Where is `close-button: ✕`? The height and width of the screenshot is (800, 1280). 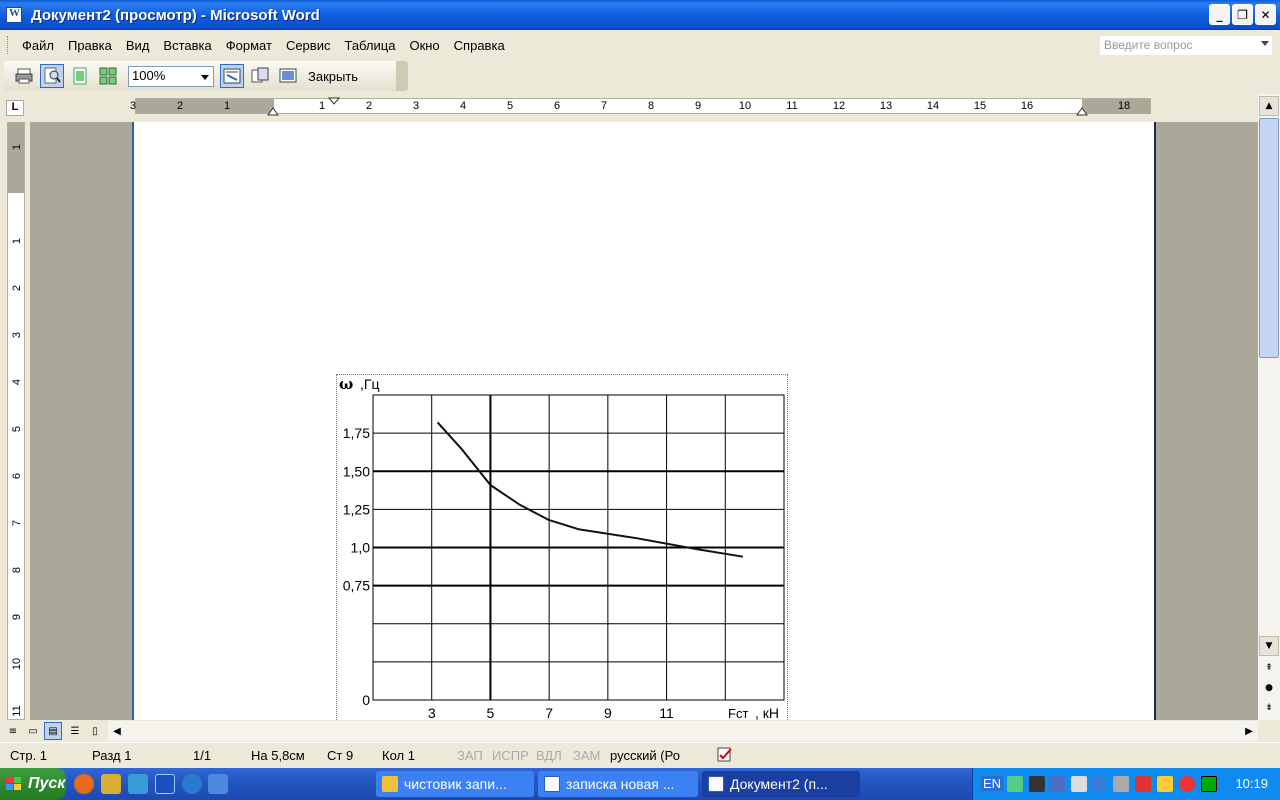
close-button: ✕ is located at coordinates (1265, 14).